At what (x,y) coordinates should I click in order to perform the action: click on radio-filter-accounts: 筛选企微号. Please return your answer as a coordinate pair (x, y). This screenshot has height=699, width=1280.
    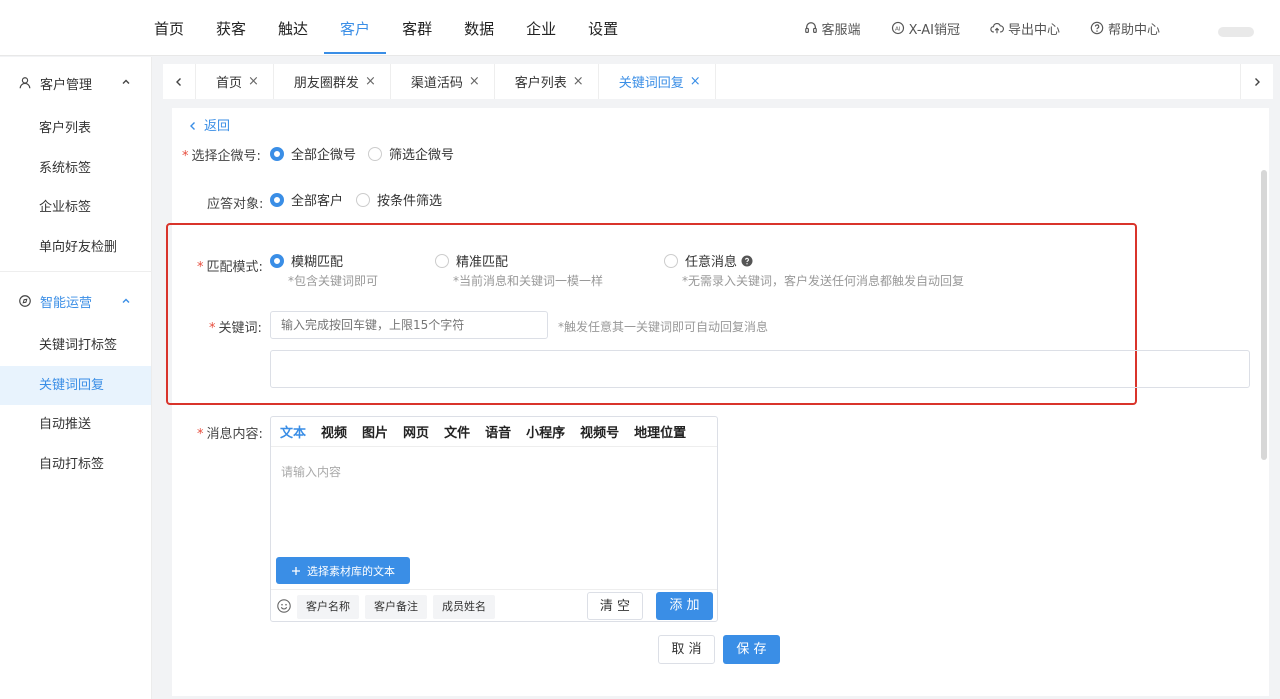
    Looking at the image, I should click on (411, 153).